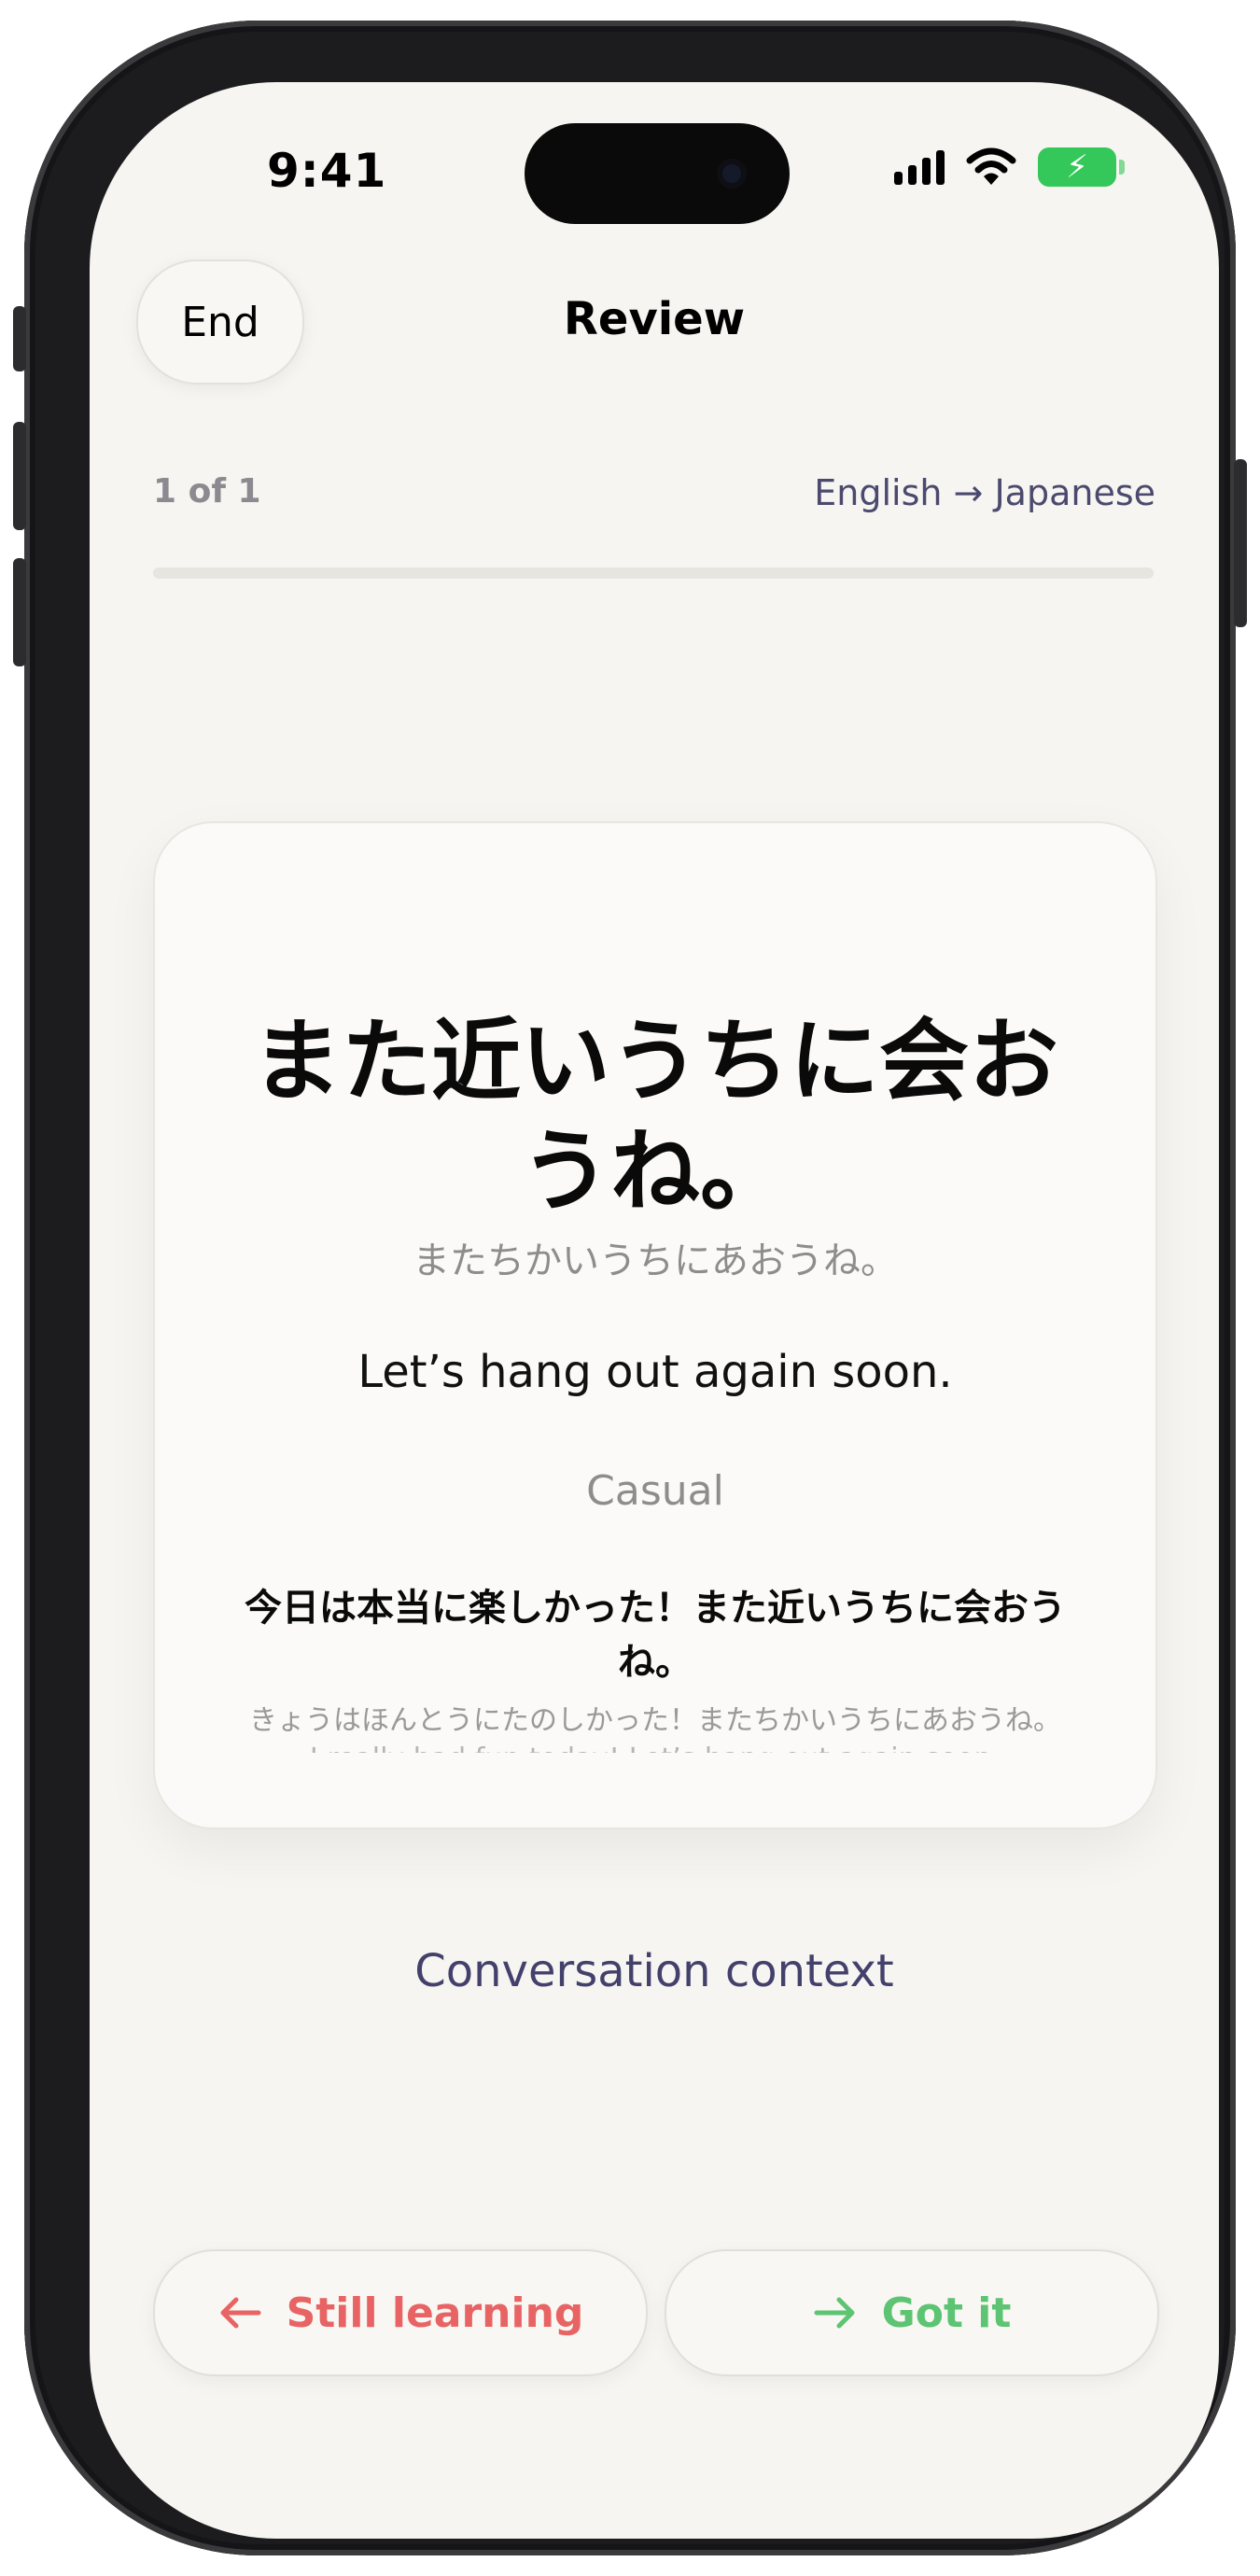 The image size is (1260, 2576). I want to click on arrow-left-icon, so click(241, 2313).